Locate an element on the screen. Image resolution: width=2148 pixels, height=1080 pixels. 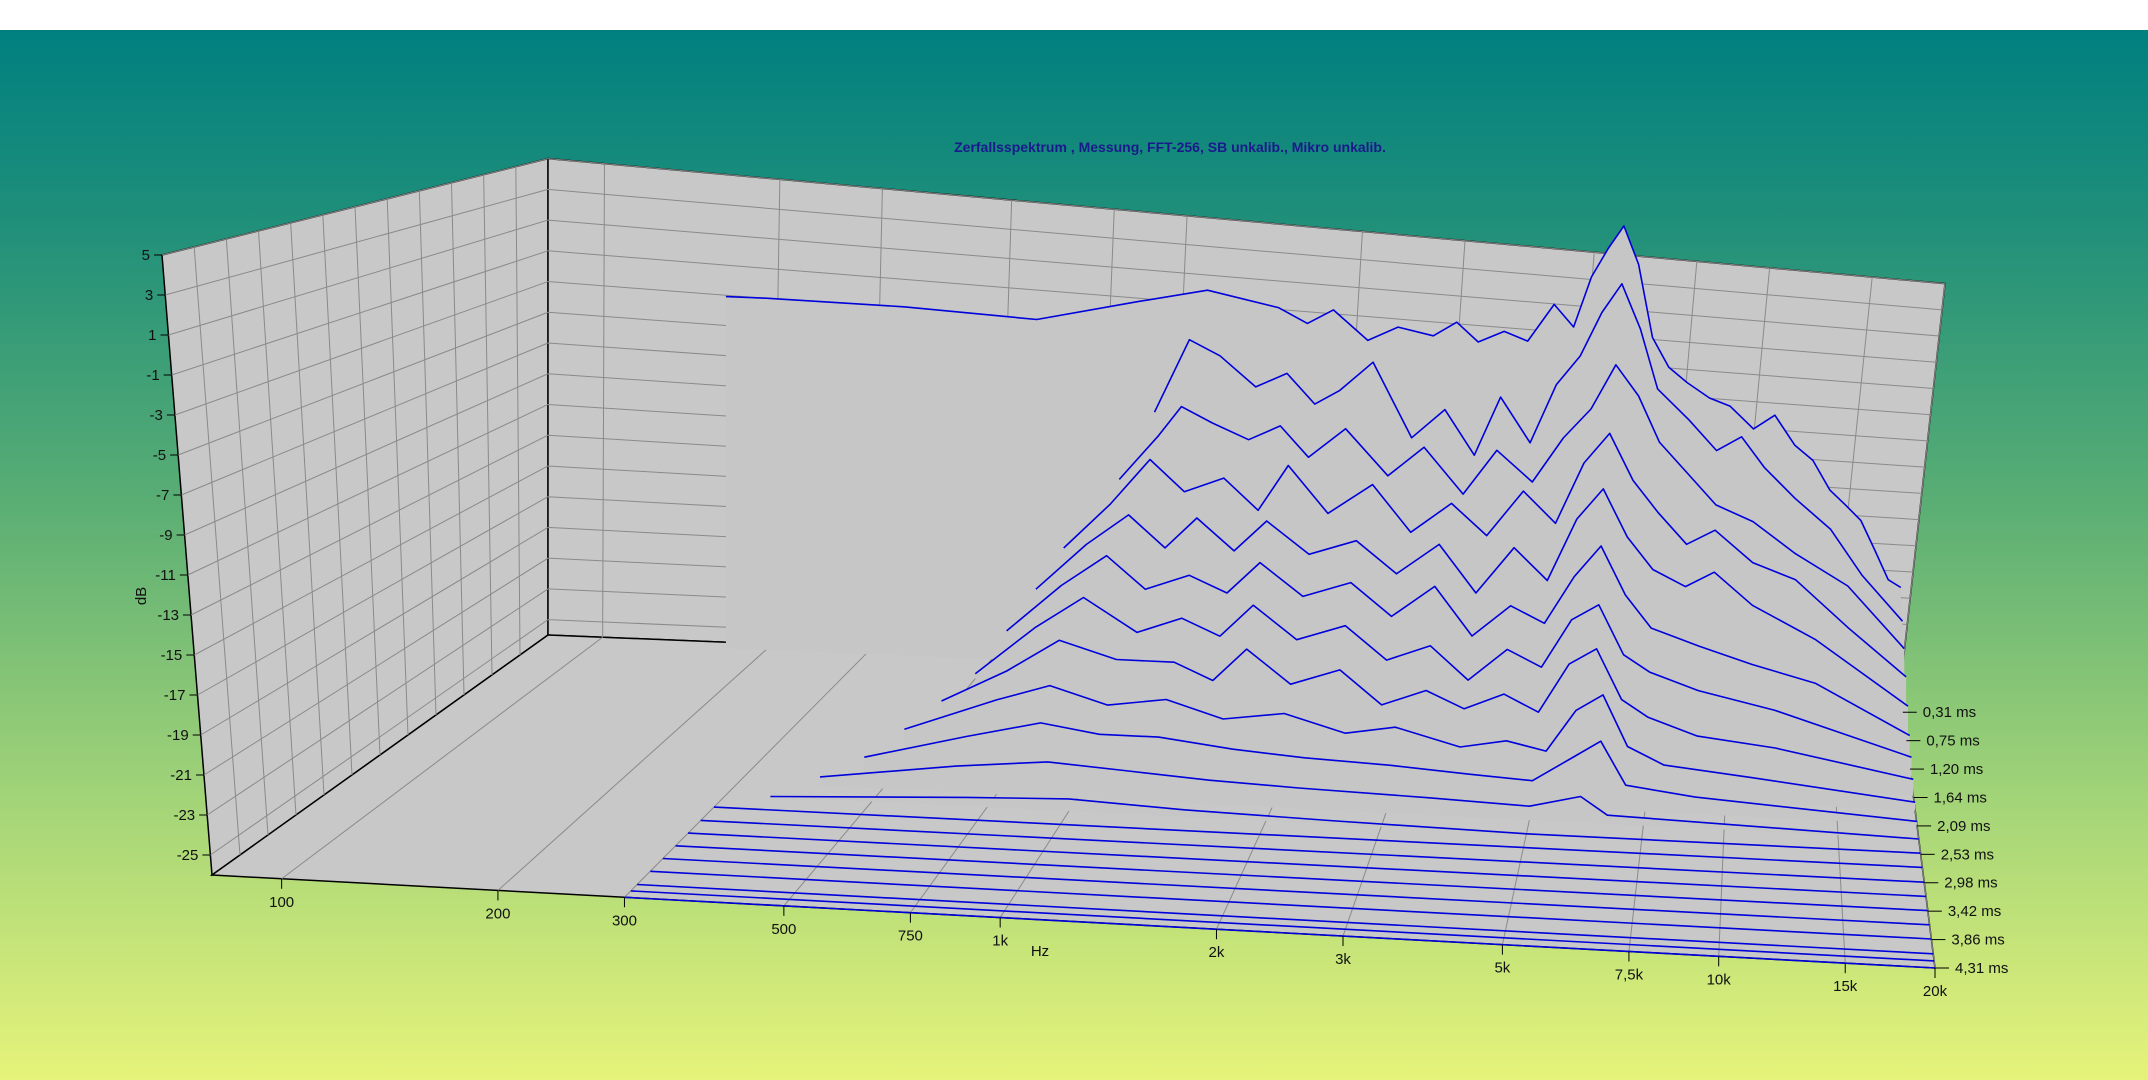
y-tick-label: 5 is located at coordinates (146, 255).